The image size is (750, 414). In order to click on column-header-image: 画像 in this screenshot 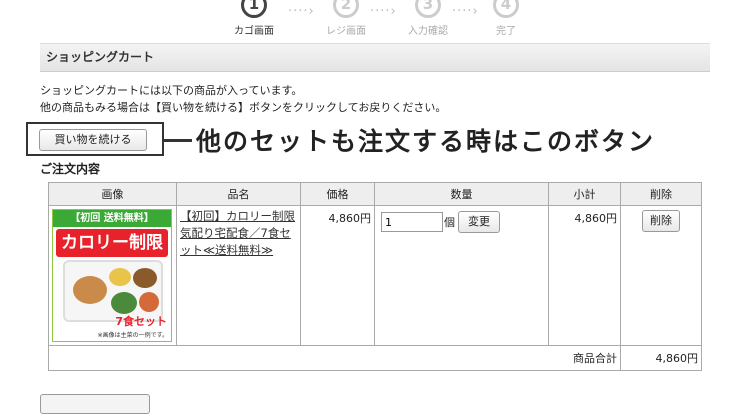, I will do `click(112, 194)`.